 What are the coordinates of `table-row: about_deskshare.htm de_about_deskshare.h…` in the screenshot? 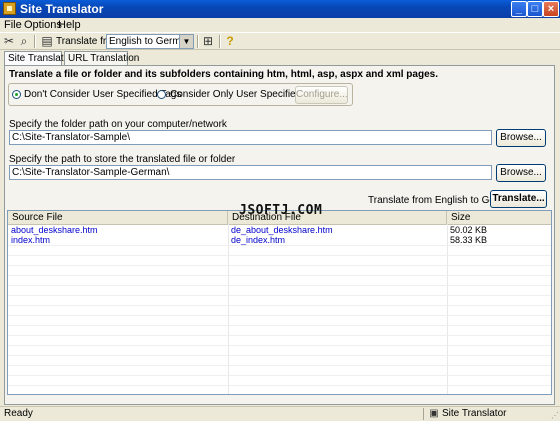 It's located at (279, 230).